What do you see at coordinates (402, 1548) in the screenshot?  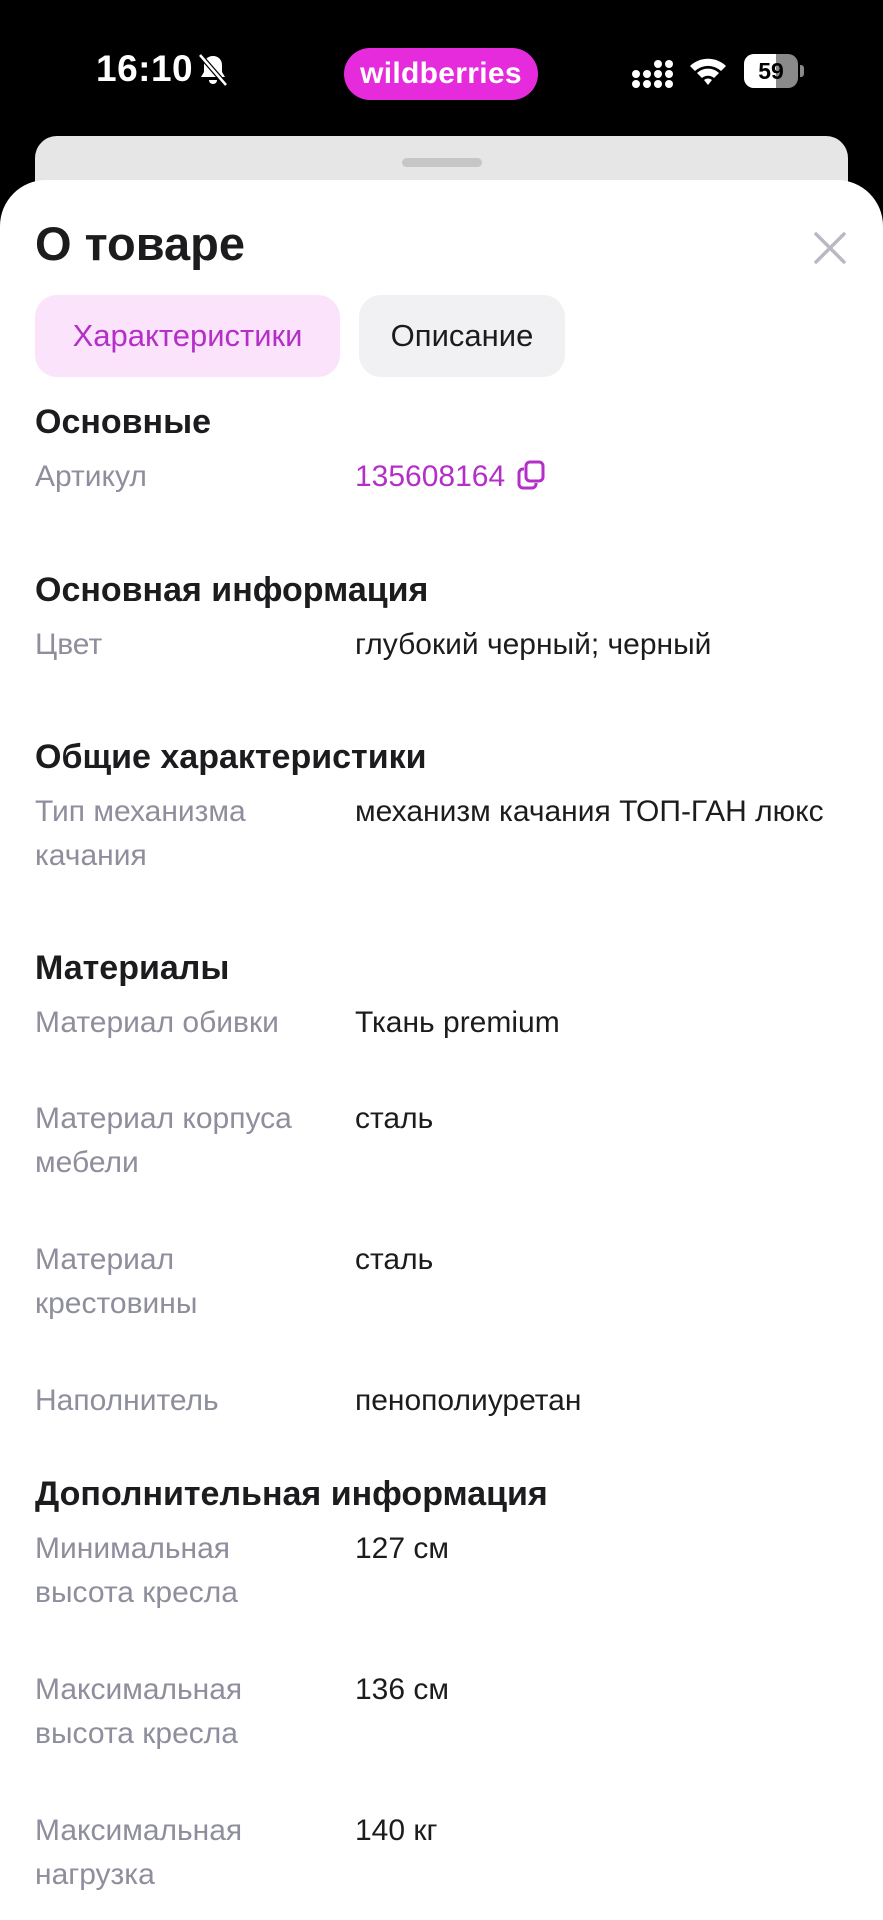 I see `row-value-min-height: 127 см` at bounding box center [402, 1548].